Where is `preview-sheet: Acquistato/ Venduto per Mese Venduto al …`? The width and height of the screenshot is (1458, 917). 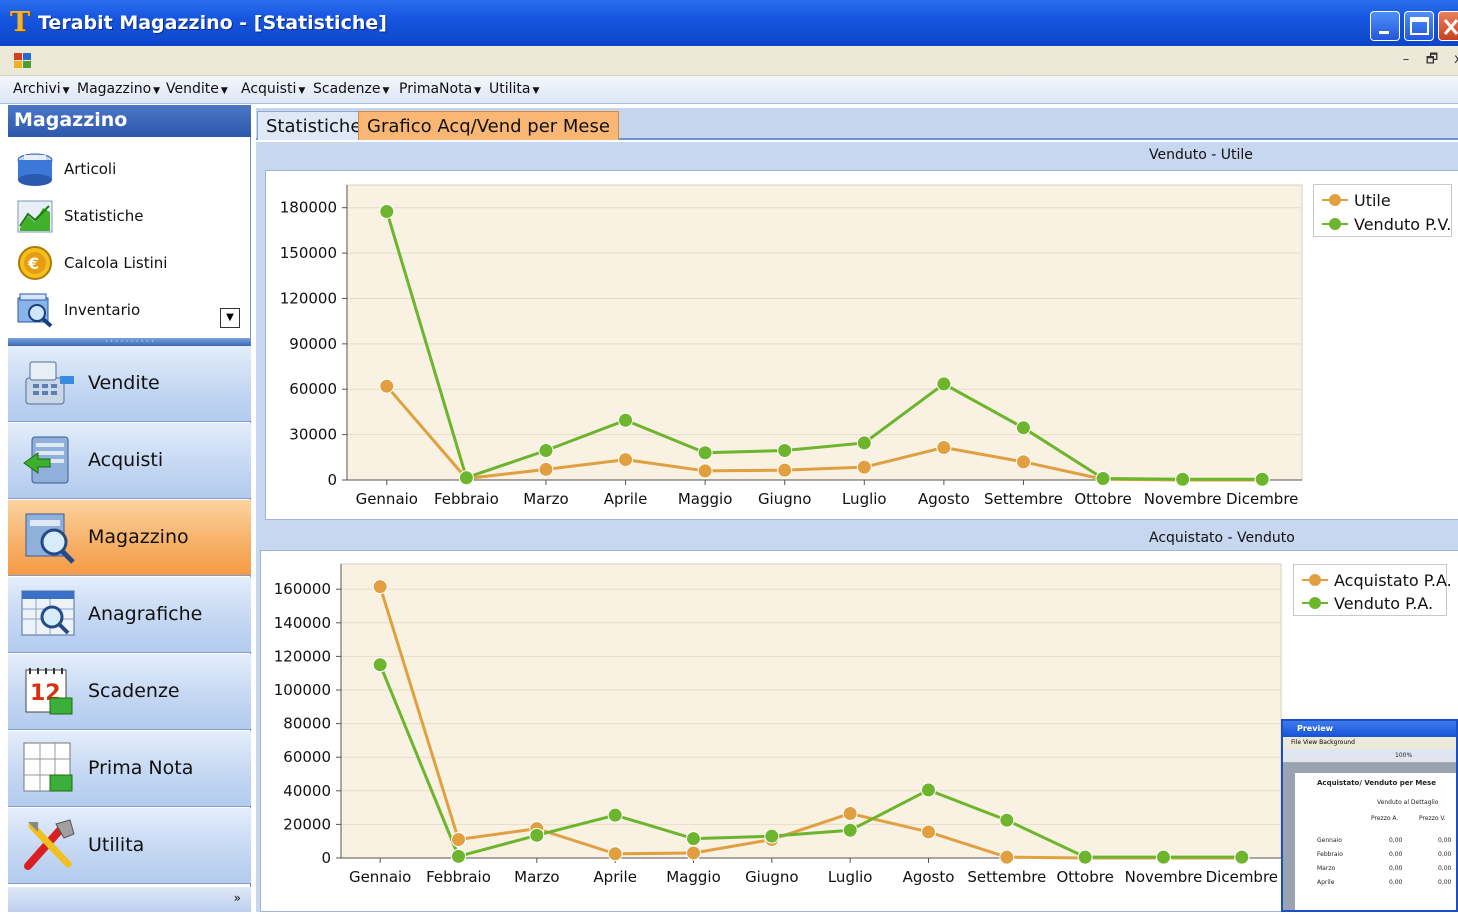
preview-sheet: Acquistato/ Venduto per Mese Venduto al … is located at coordinates (1375, 841).